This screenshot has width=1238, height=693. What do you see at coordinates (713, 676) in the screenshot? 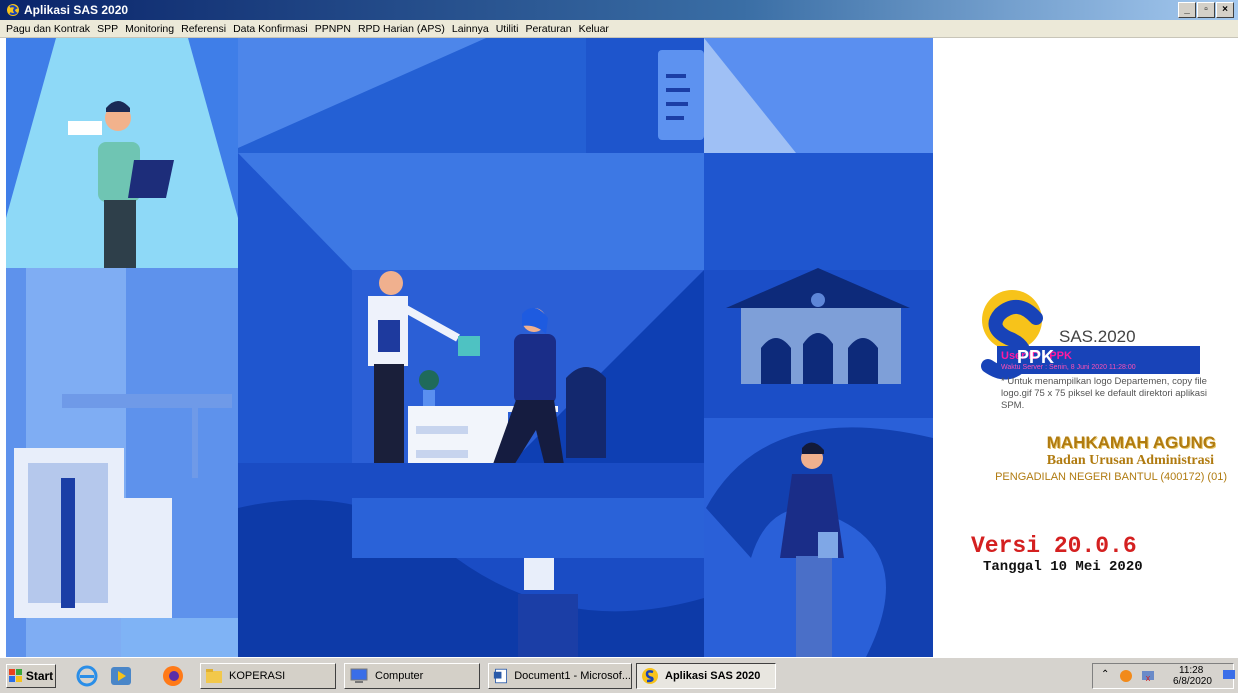
I see `taskbar-item-label: Aplikasi SAS 2020` at bounding box center [713, 676].